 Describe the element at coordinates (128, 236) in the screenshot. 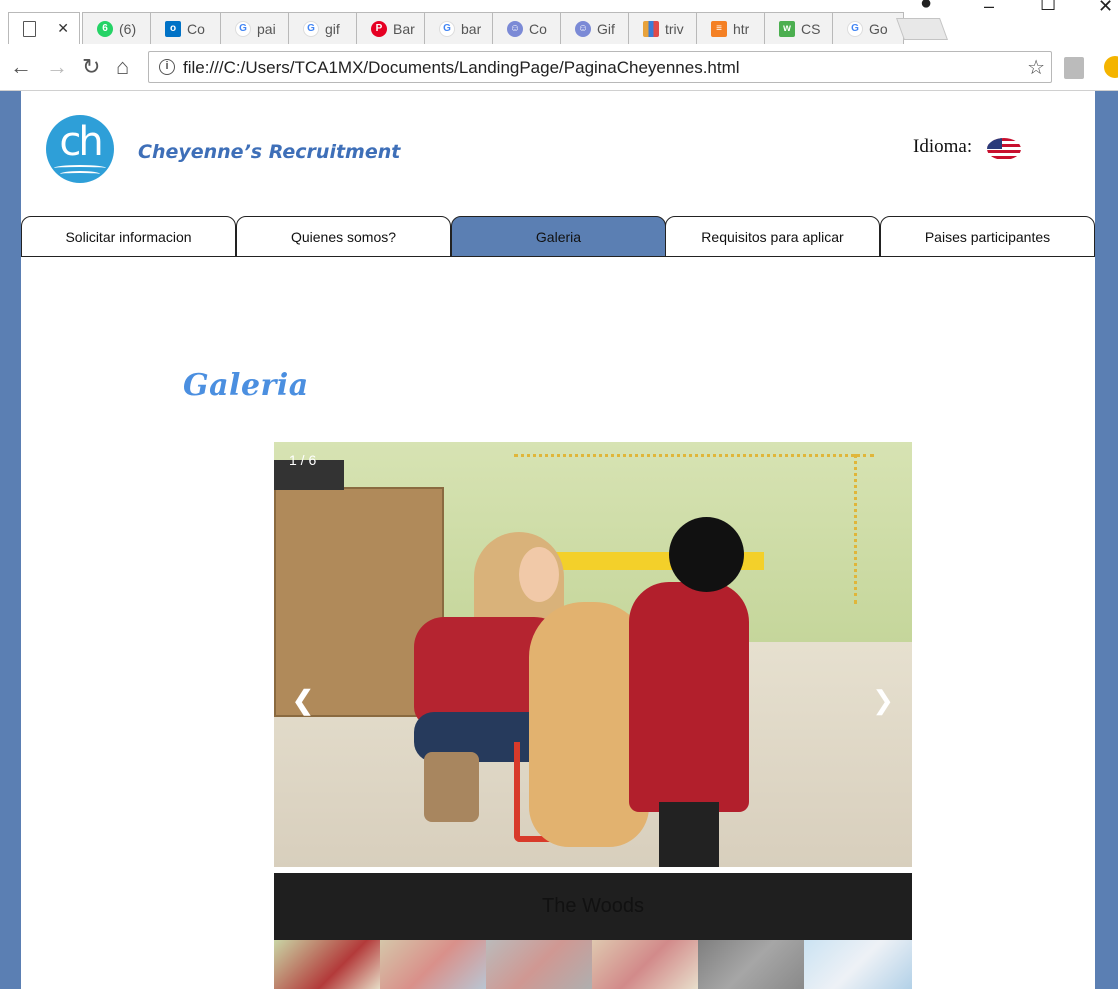

I see `nav-tab-solicitar-informacion: Solicitar informacion` at that location.